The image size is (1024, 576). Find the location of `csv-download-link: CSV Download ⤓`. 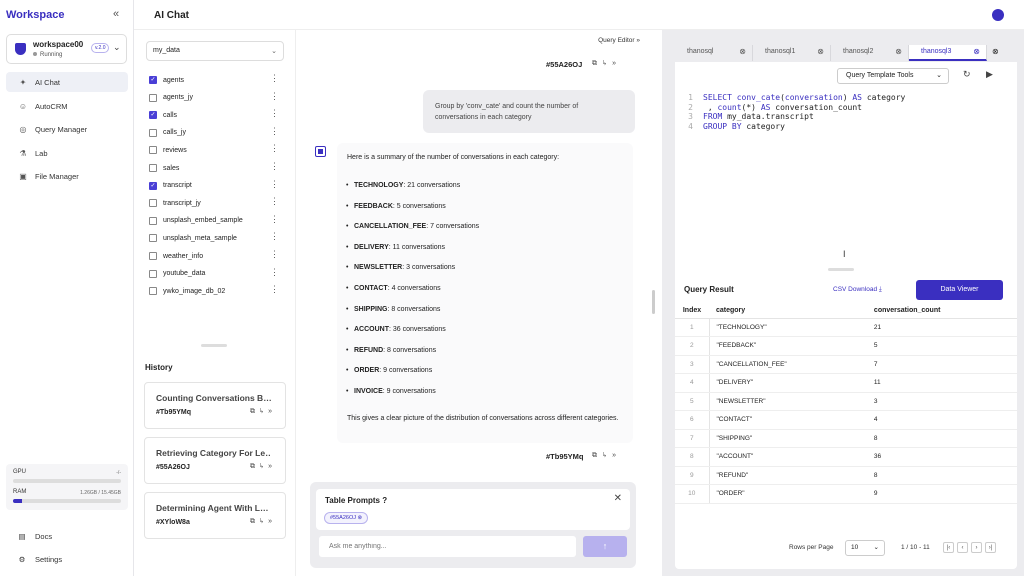

csv-download-link: CSV Download ⤓ is located at coordinates (857, 290).